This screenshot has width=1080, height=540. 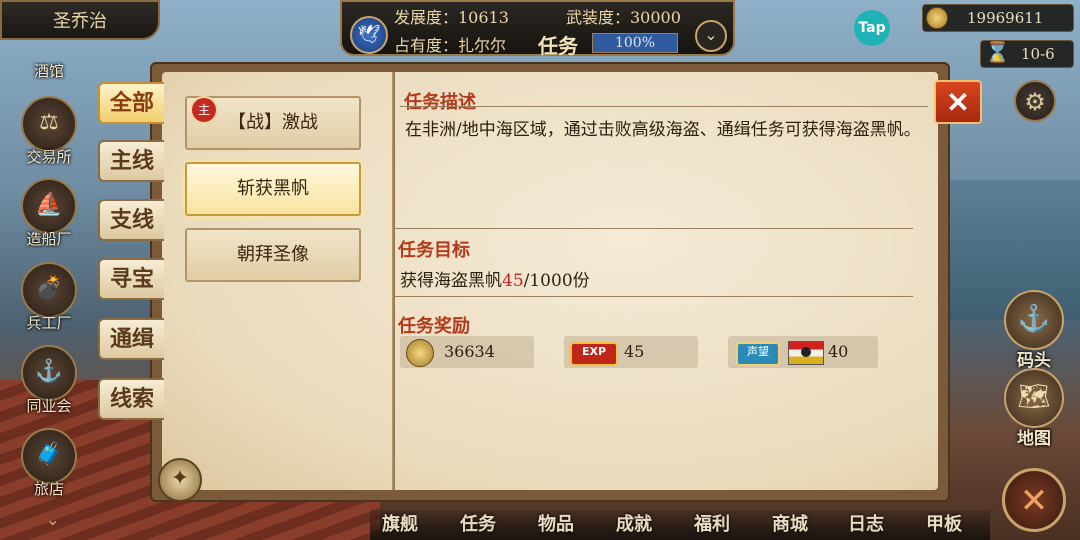 I want to click on nav-inn: 🧳 旅店, so click(x=49, y=463).